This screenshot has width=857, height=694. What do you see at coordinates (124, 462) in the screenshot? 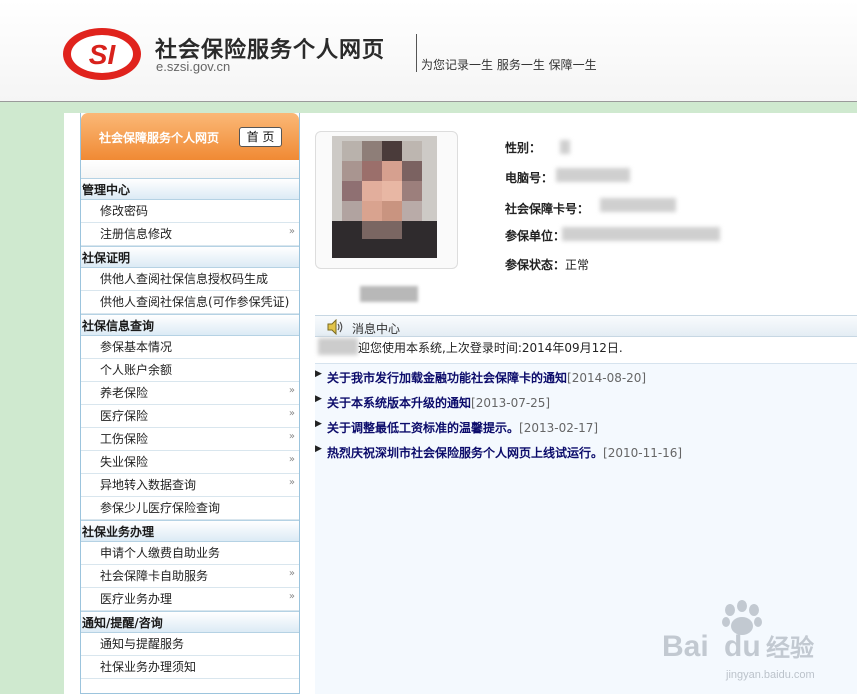
I see `sidebar-item-label: 失业保险` at bounding box center [124, 462].